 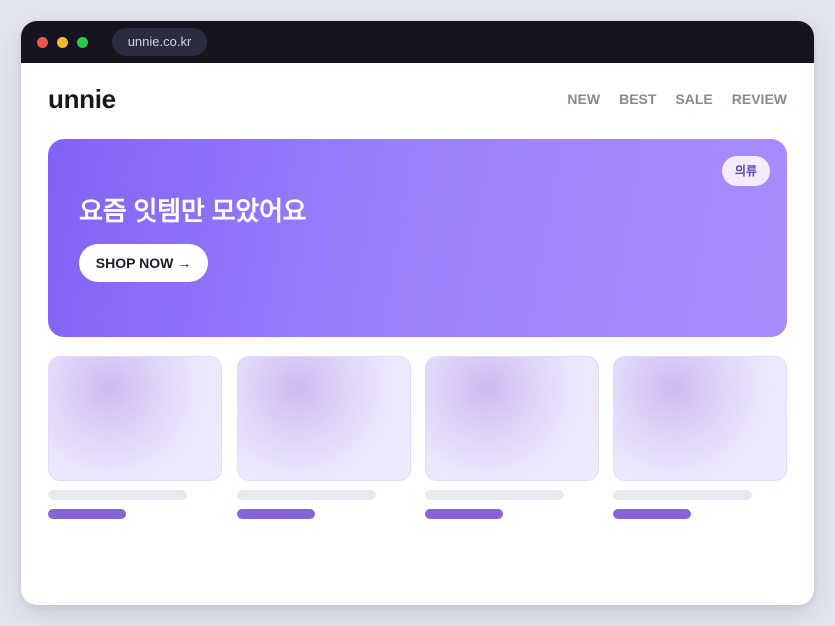 What do you see at coordinates (42, 42) in the screenshot?
I see `close-window-button` at bounding box center [42, 42].